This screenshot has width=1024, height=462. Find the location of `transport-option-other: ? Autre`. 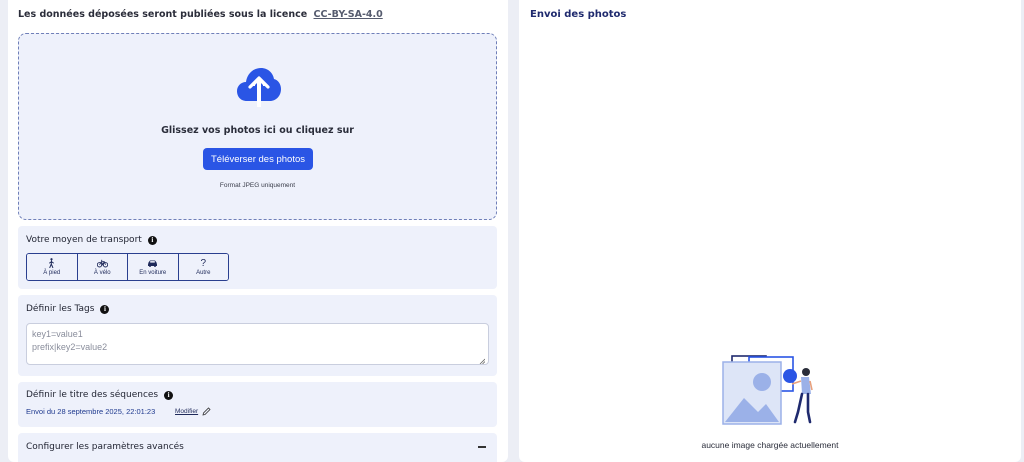

transport-option-other: ? Autre is located at coordinates (203, 267).